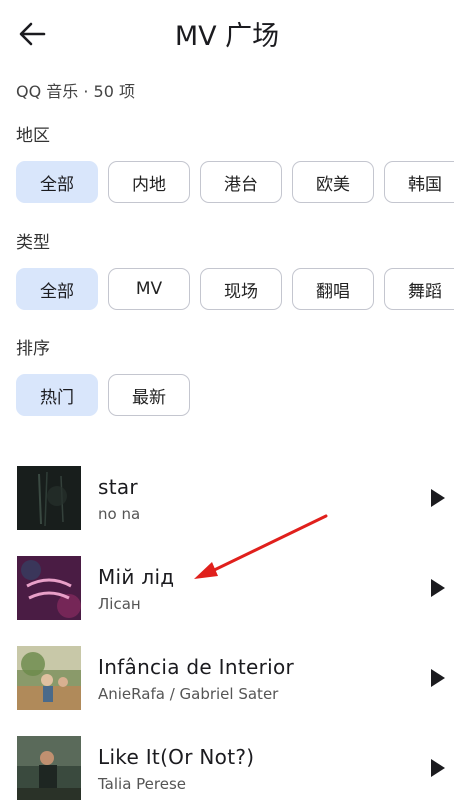  I want to click on region-chip-mainland: 内地, so click(149, 182).